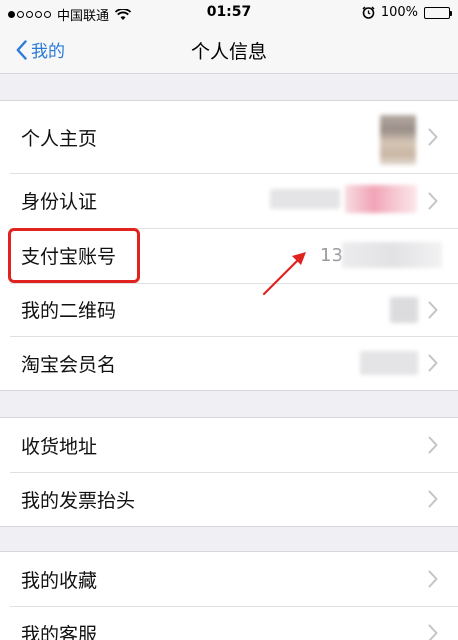  Describe the element at coordinates (229, 363) in the screenshot. I see `row-taobao-member-name: 淘宝会员名` at that location.